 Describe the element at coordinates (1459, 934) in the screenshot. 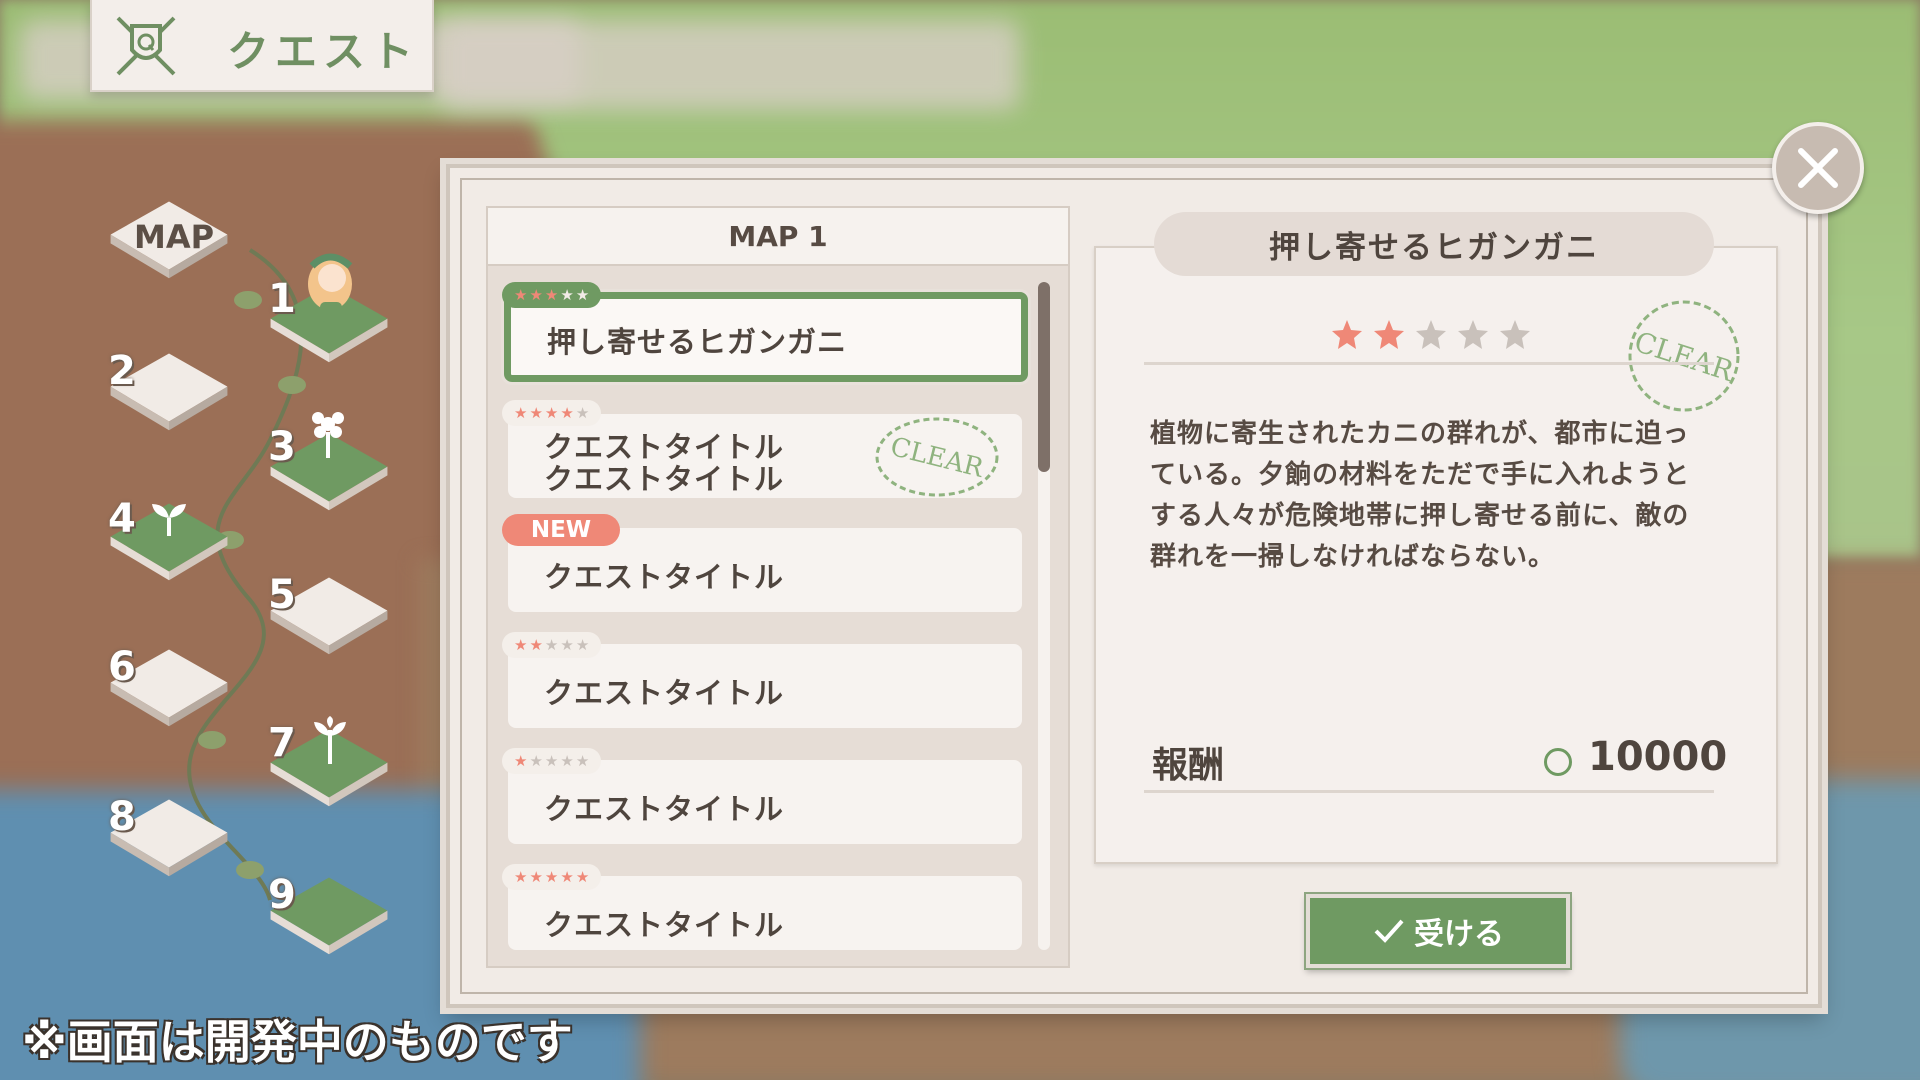

I see `accept-button-label: 受ける` at that location.